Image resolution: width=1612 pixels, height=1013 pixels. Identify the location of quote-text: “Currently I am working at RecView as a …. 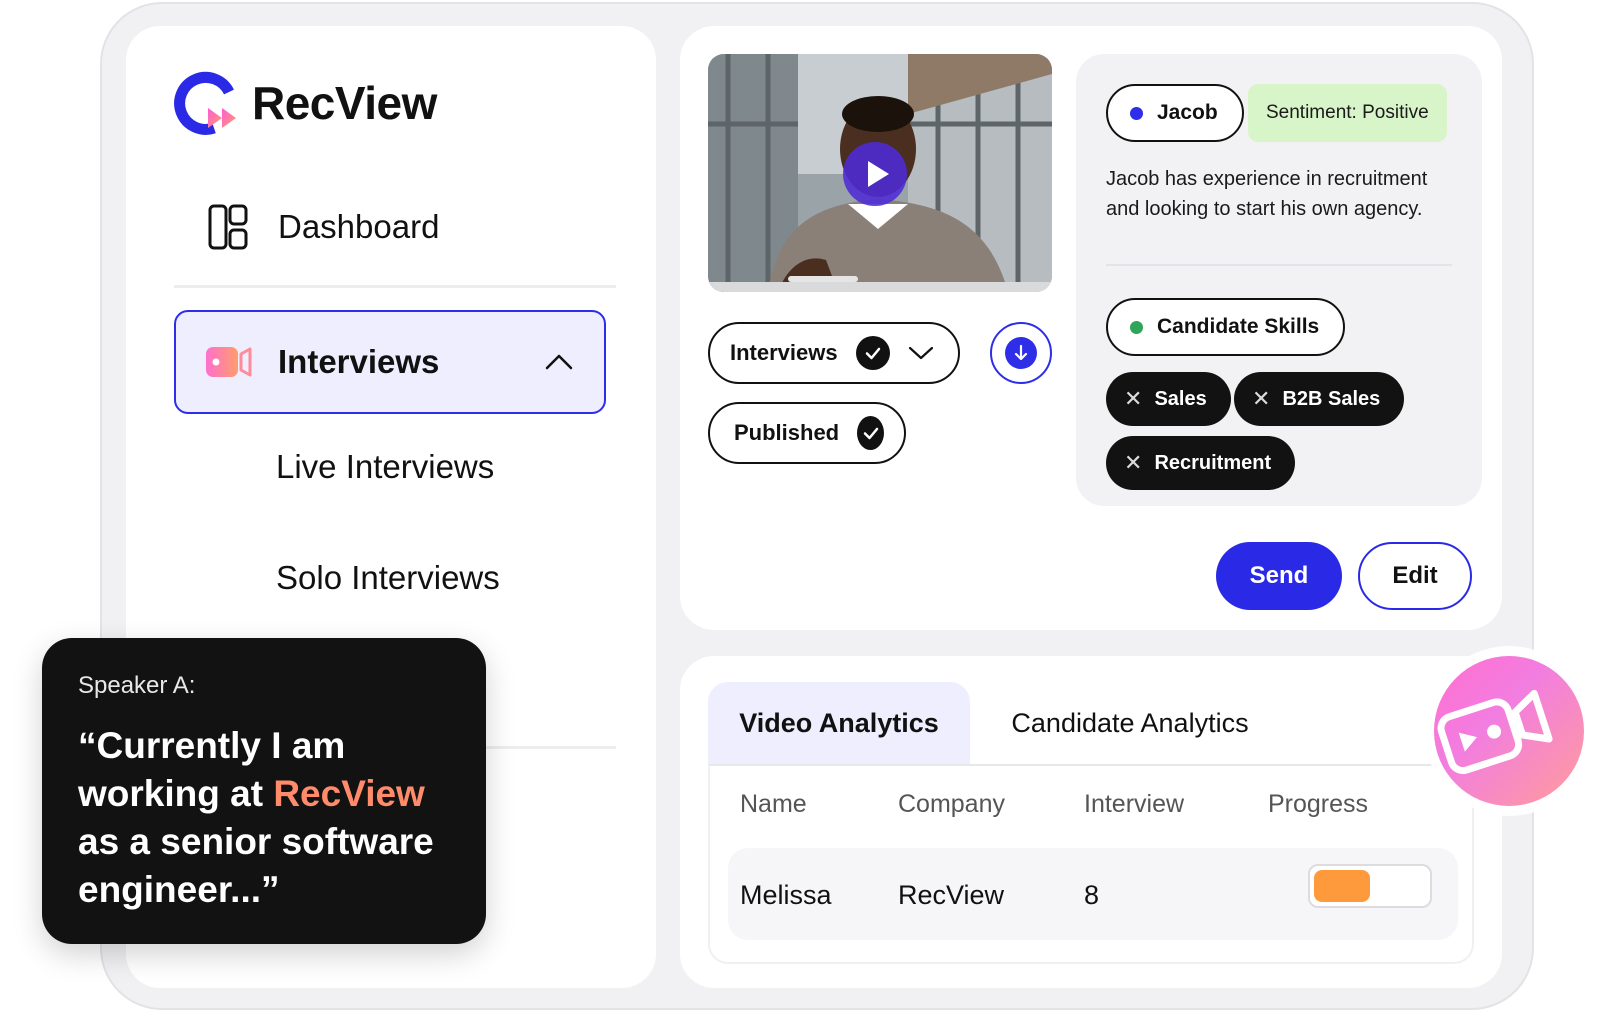
(264, 818).